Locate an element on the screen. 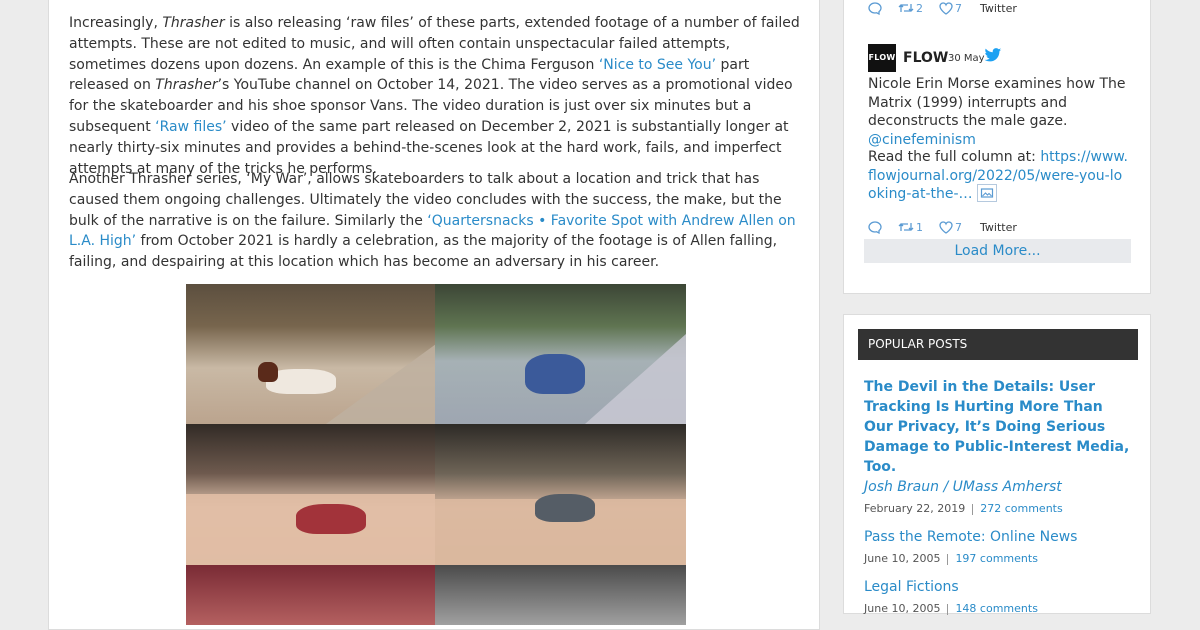 The image size is (1200, 630). popular-post-author: Josh Braun / UMass Amherst is located at coordinates (999, 487).